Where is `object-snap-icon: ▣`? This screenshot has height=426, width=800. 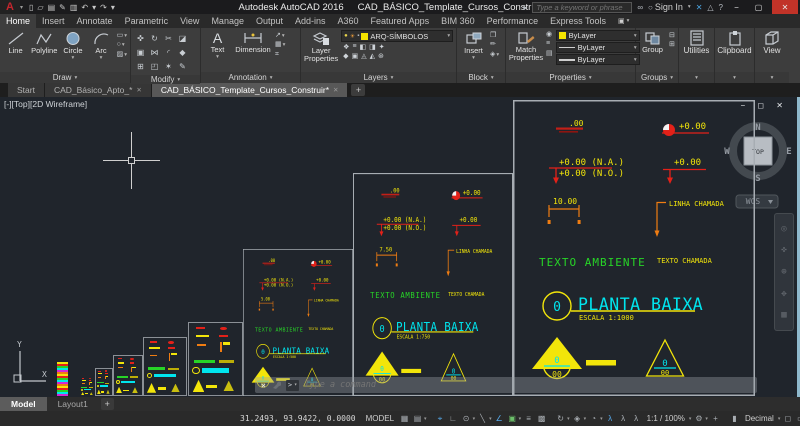 object-snap-icon: ▣ is located at coordinates (512, 418).